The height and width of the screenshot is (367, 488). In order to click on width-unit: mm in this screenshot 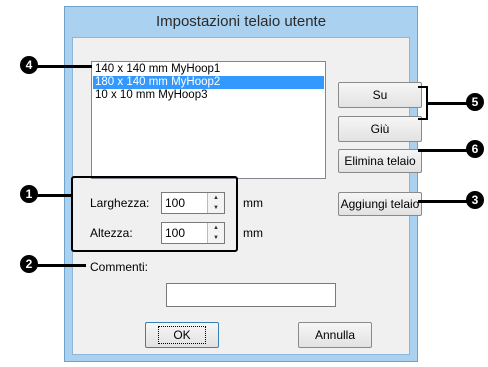, I will do `click(253, 203)`.